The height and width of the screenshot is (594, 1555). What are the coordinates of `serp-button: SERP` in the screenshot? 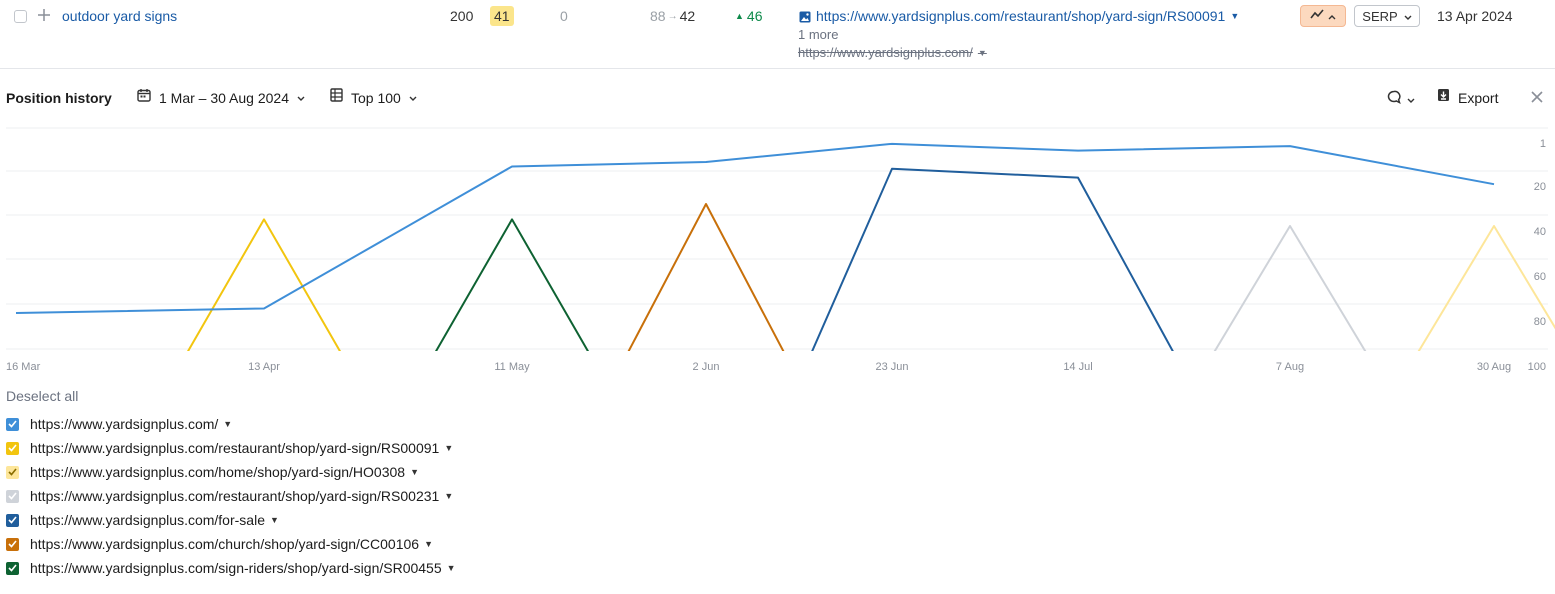 It's located at (1387, 16).